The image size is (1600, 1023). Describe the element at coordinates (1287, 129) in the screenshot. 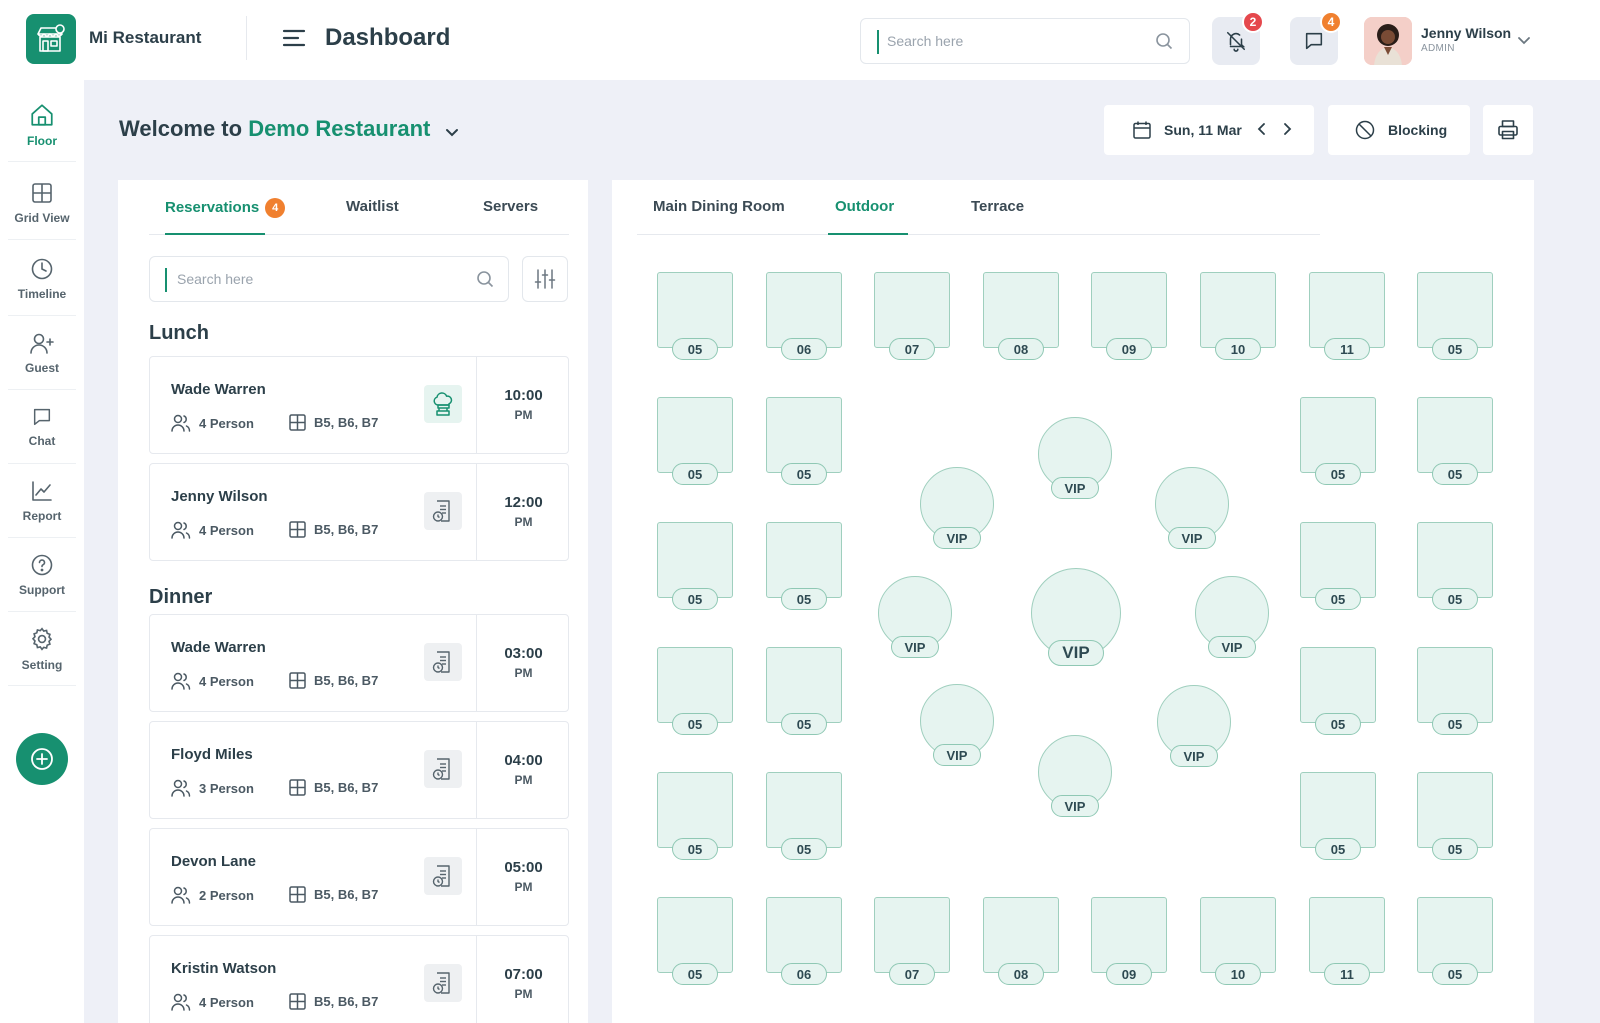

I see `chevron-right-icon` at that location.